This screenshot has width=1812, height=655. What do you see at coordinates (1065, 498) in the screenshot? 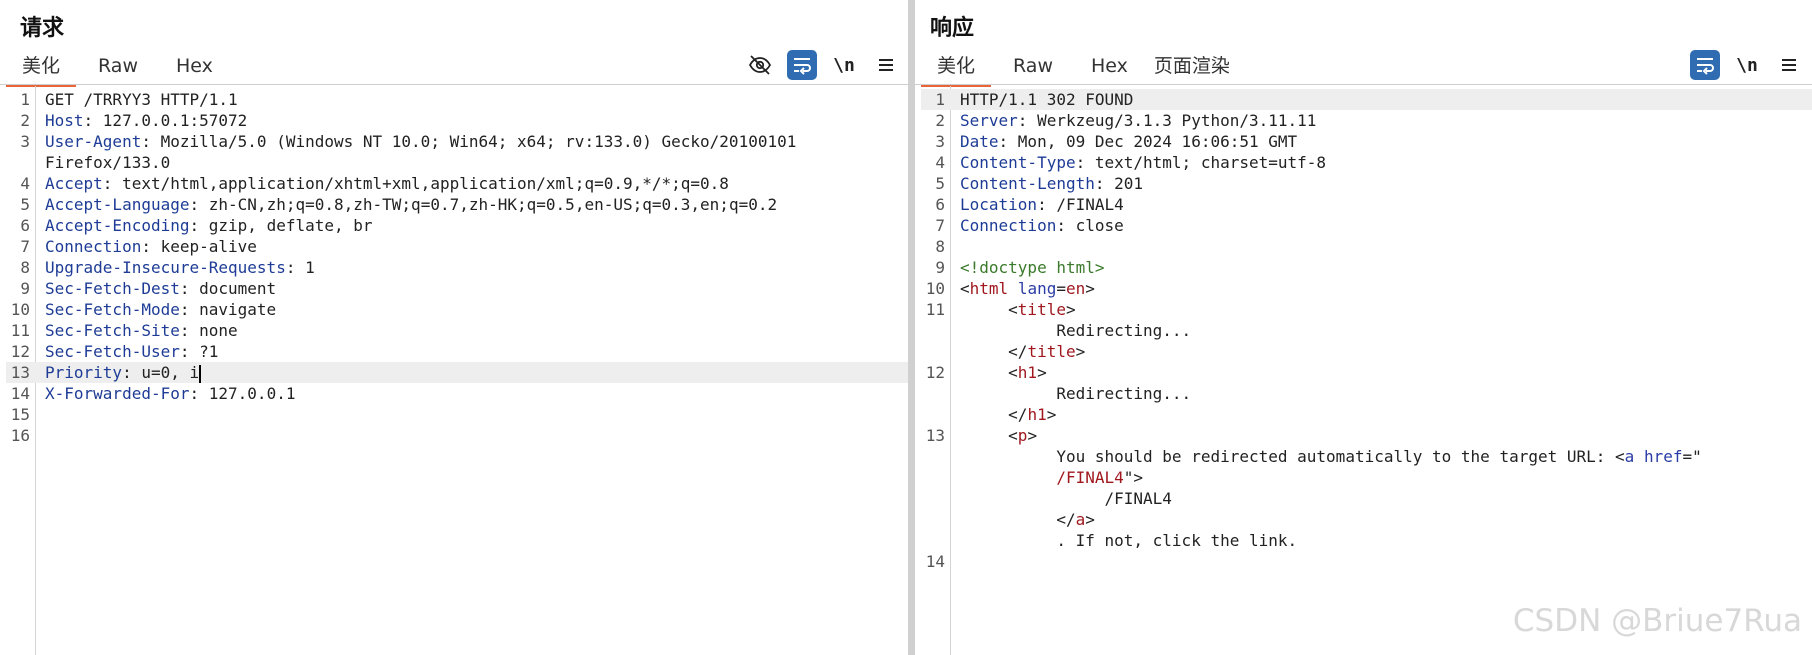
I see `code-text: /FINAL4` at bounding box center [1065, 498].